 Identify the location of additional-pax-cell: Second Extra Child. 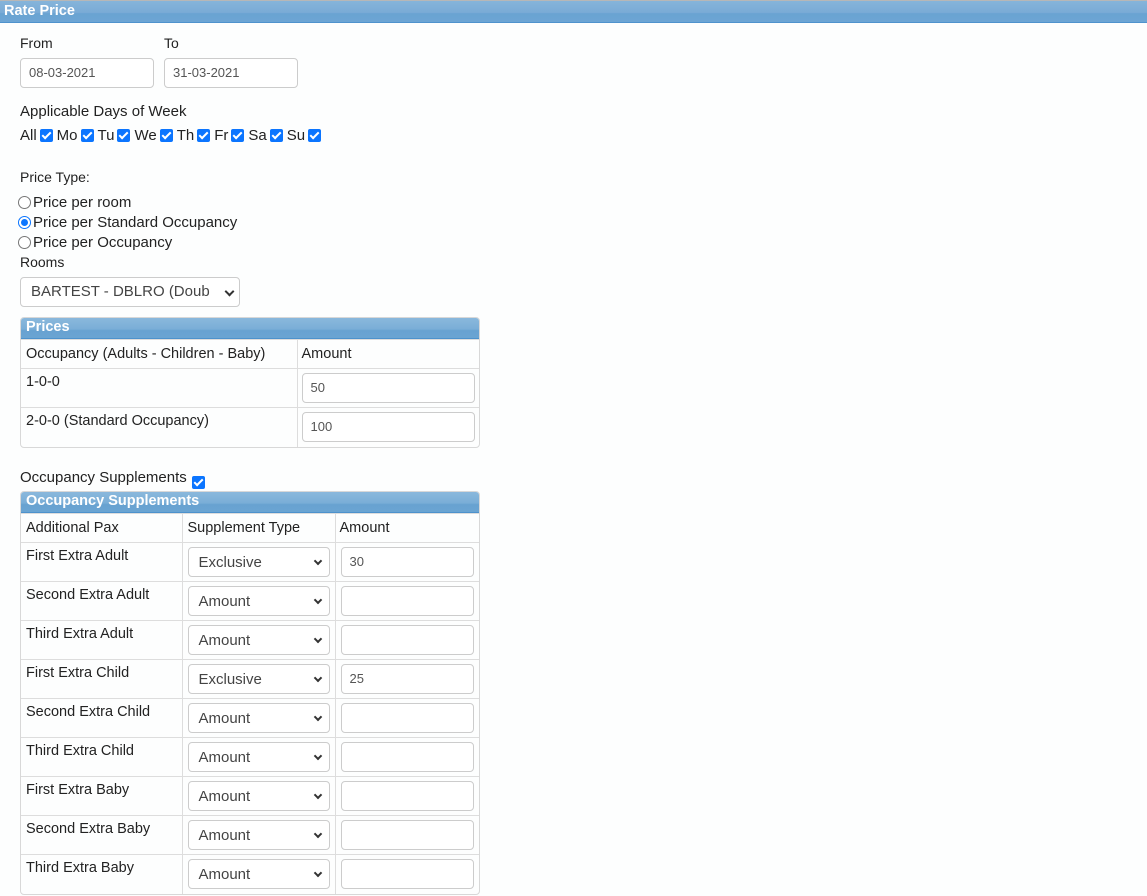
(102, 718).